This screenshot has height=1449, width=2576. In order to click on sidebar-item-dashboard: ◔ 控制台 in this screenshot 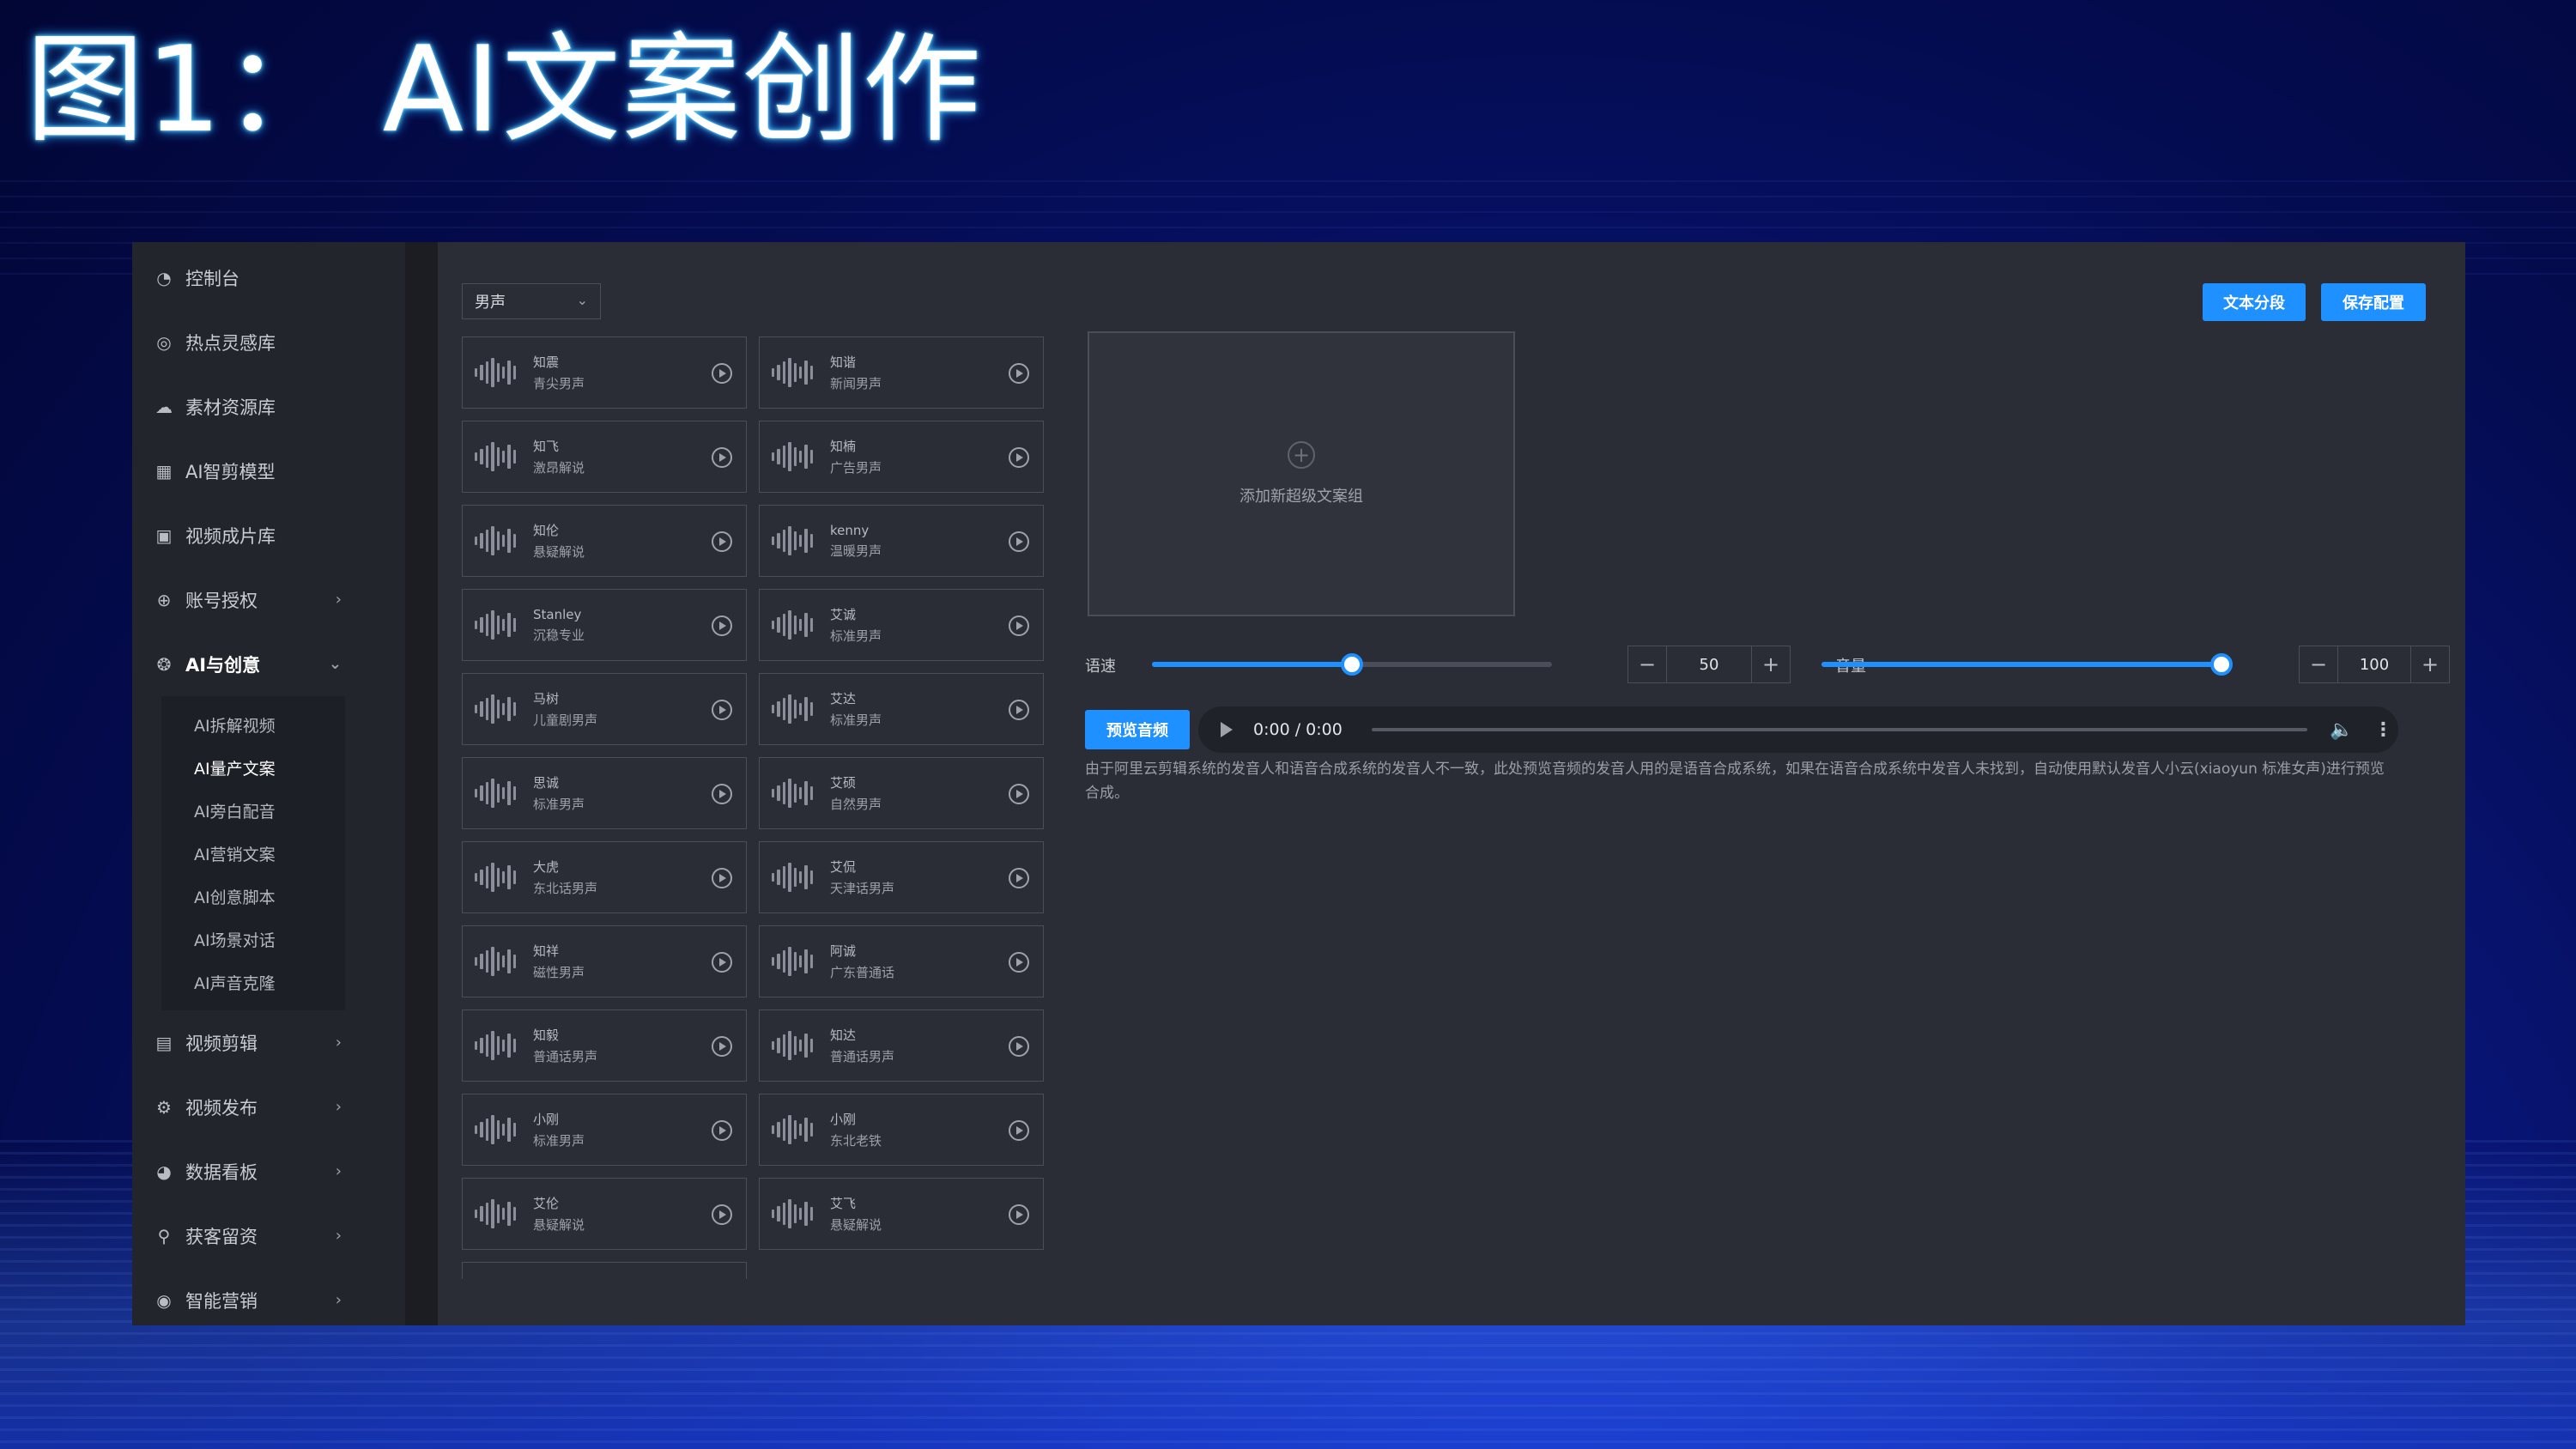, I will do `click(268, 278)`.